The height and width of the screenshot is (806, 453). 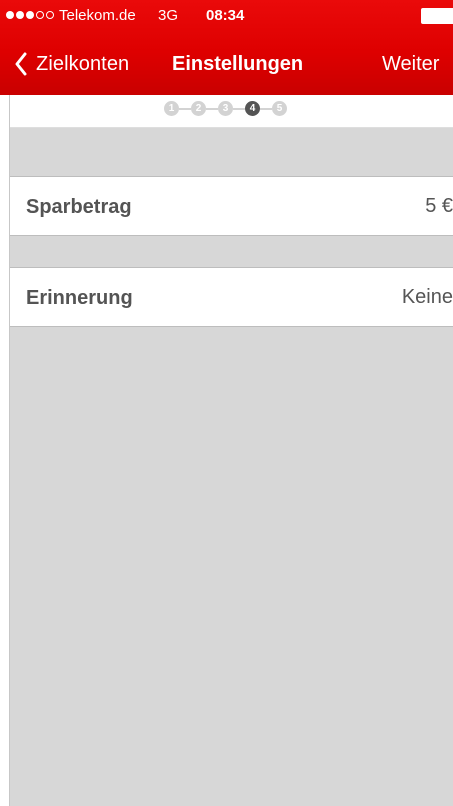 I want to click on settings-row-erinnerung: Erinnerung Keine, so click(x=231, y=297).